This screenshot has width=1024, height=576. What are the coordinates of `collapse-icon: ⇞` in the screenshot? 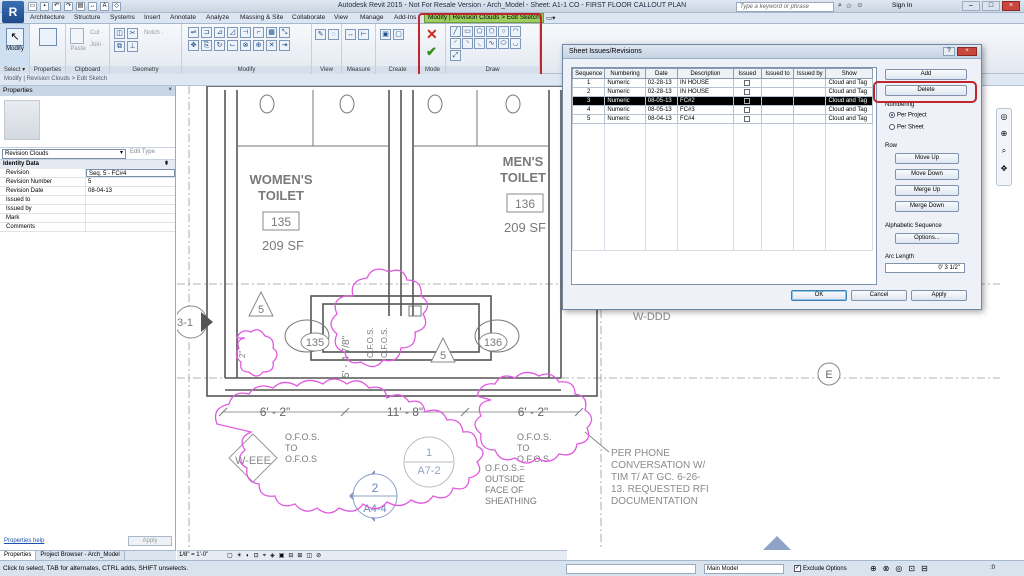 It's located at (166, 164).